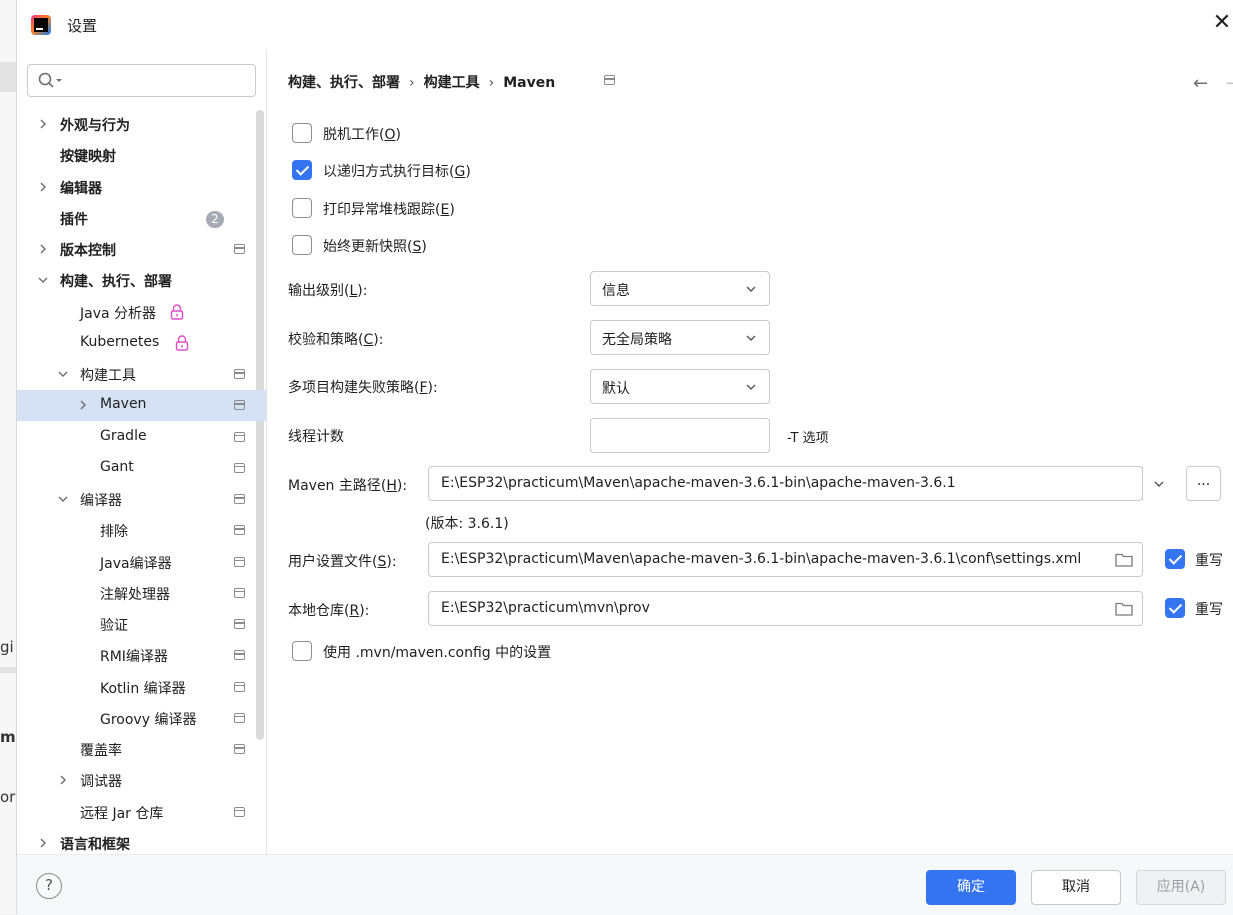  What do you see at coordinates (680, 337) in the screenshot?
I see `checksum-select: 无全局策略` at bounding box center [680, 337].